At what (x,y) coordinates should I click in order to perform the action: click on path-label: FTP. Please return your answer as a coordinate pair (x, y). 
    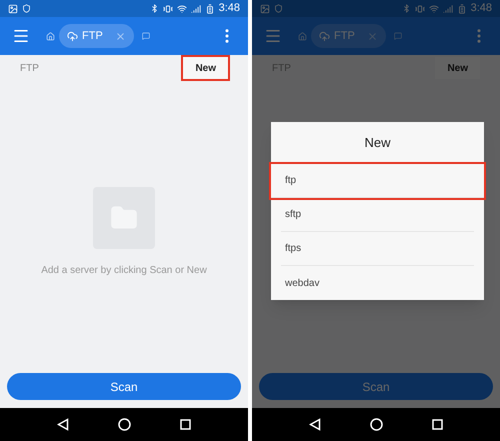
    Looking at the image, I should click on (29, 69).